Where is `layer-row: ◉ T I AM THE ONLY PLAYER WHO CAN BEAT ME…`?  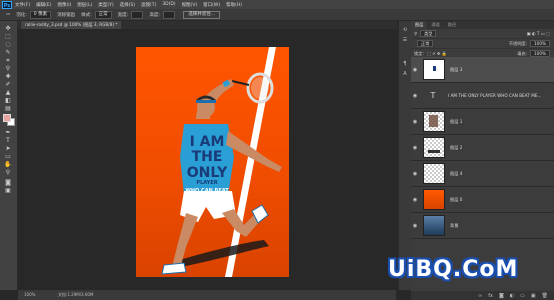
layer-row: ◉ T I AM THE ONLY PLAYER WHO CAN BEAT ME… is located at coordinates (482, 96).